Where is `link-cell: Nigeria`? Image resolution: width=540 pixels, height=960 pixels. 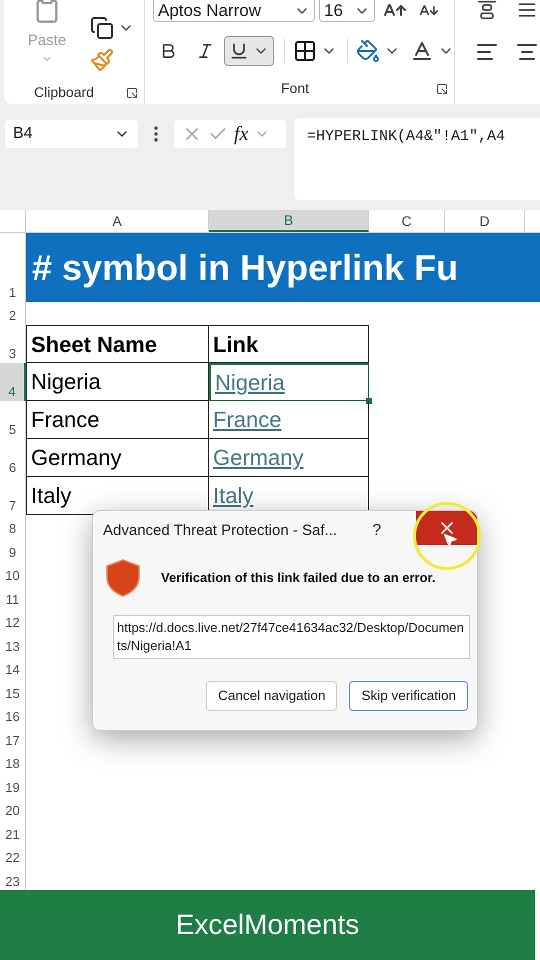 link-cell: Nigeria is located at coordinates (289, 382).